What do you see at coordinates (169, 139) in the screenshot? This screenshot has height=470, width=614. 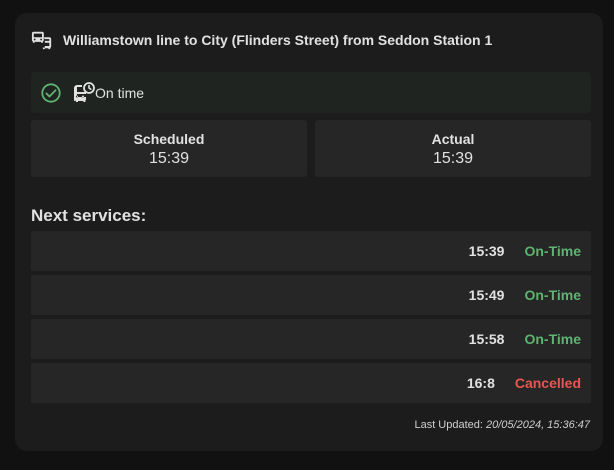 I see `scheduled-label: Scheduled` at bounding box center [169, 139].